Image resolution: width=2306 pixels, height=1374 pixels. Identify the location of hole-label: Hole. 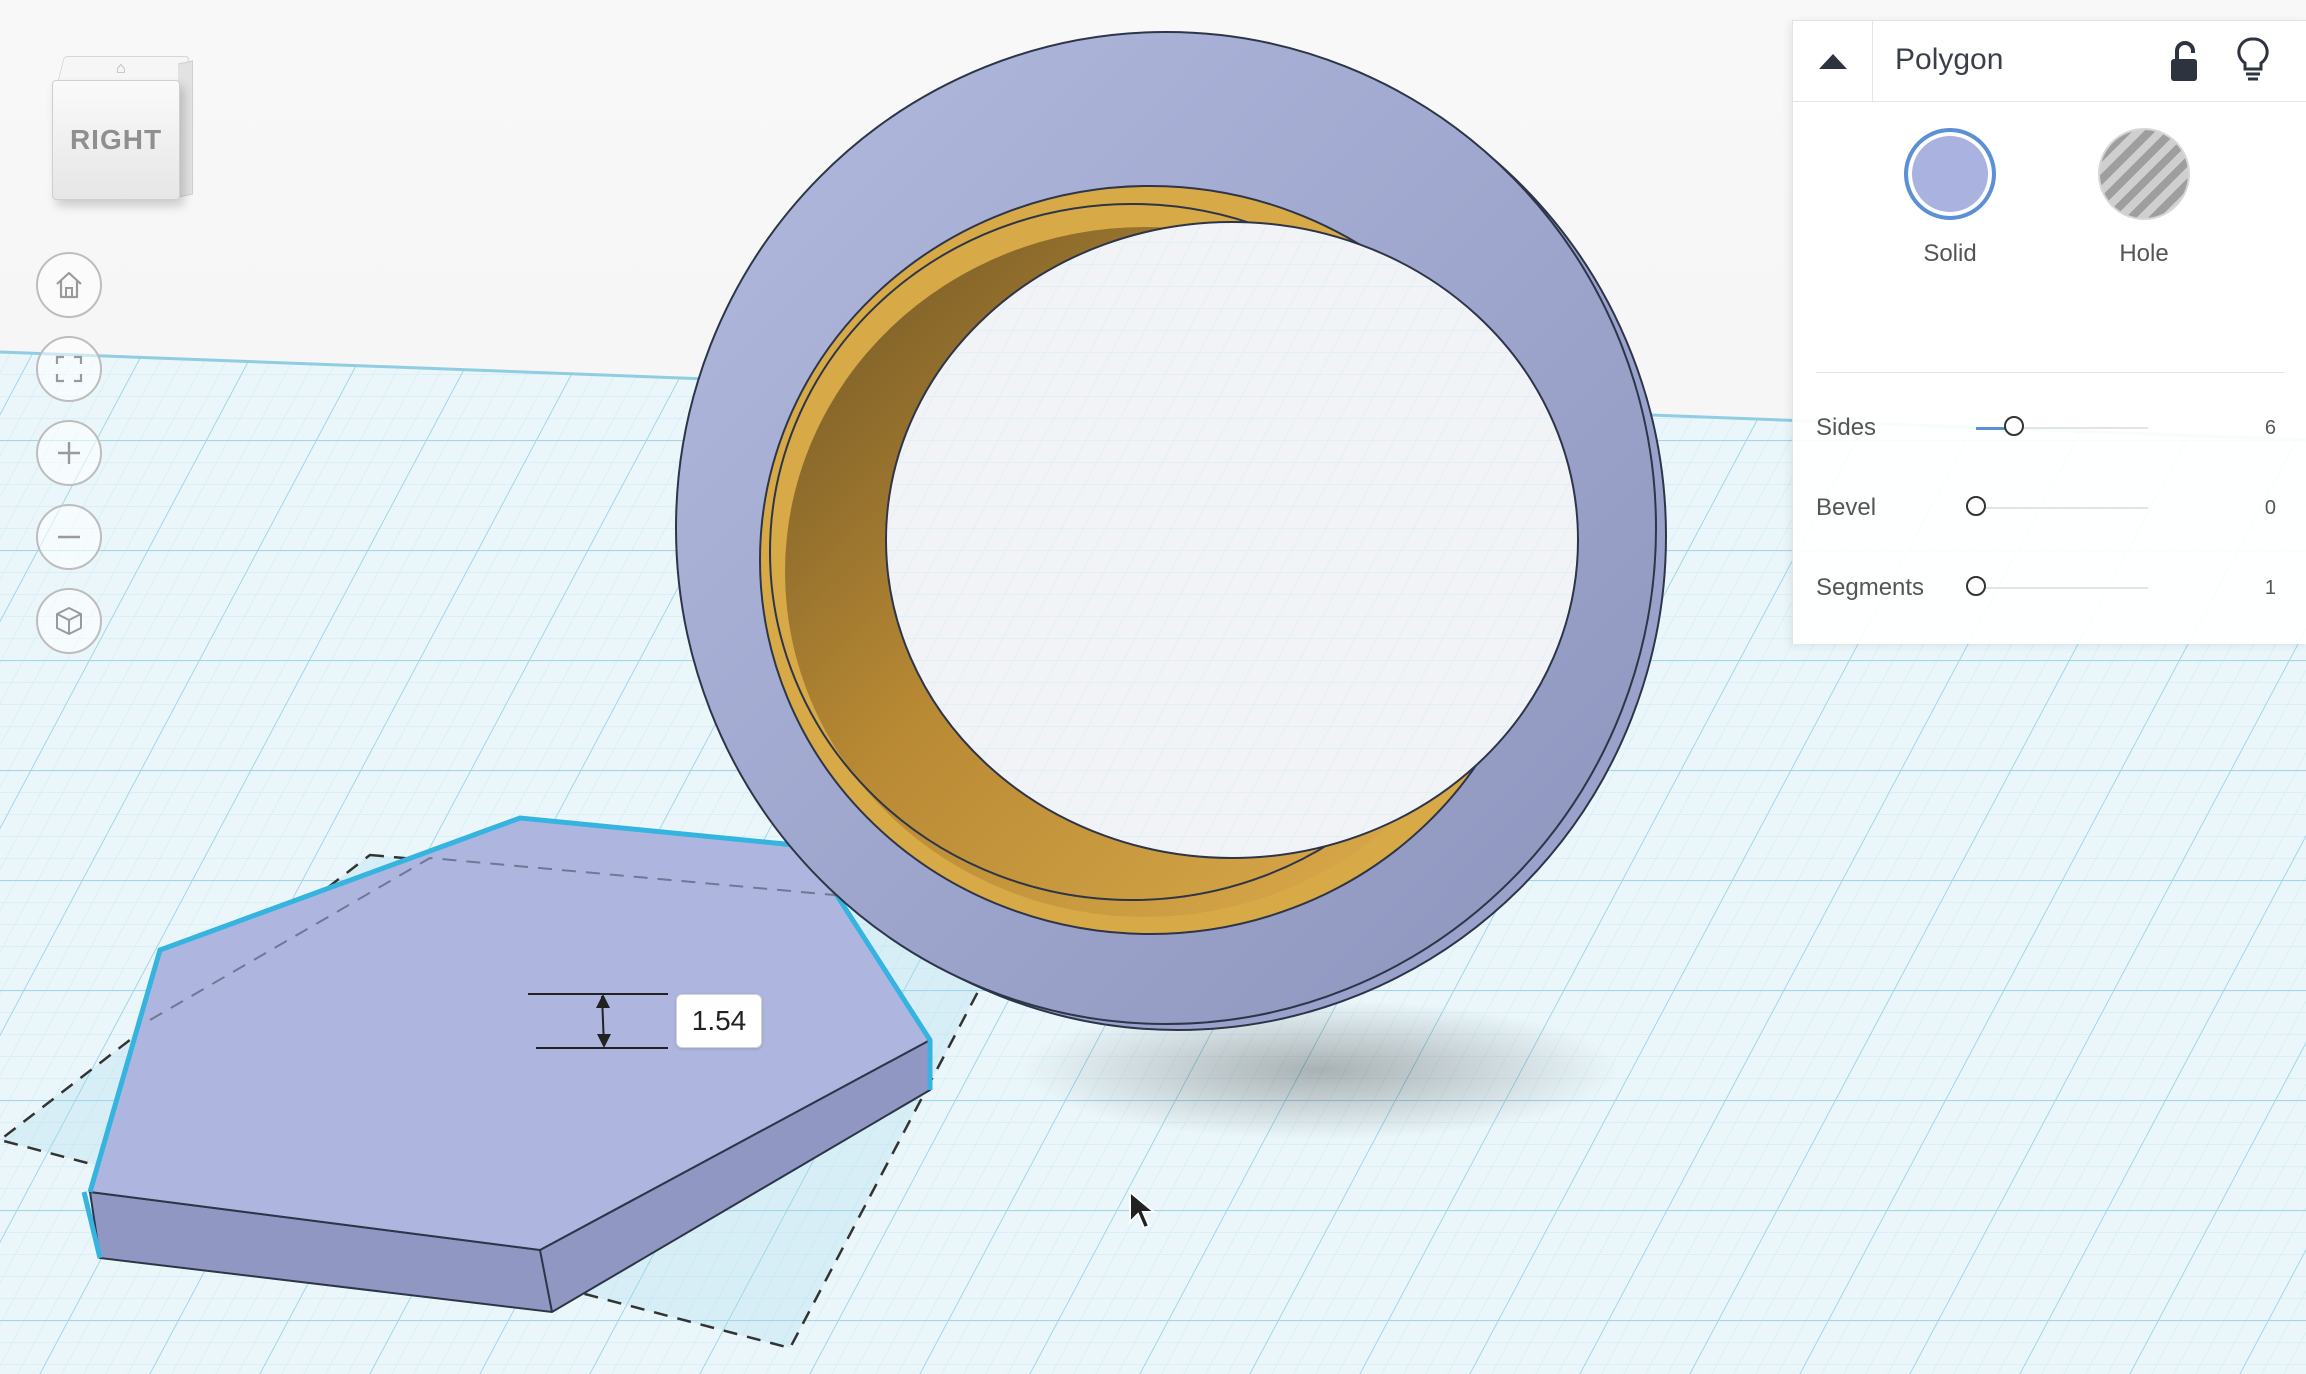
(2144, 253).